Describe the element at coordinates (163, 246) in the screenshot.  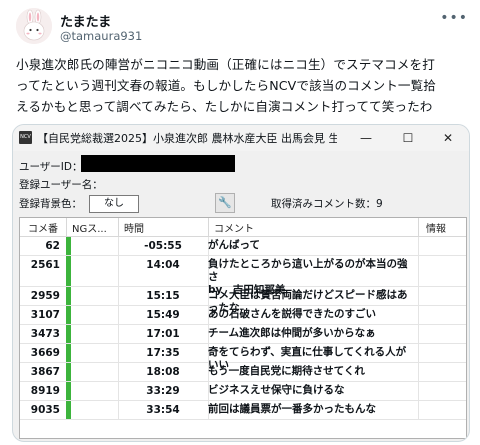
I see `comment-time: -05:55` at that location.